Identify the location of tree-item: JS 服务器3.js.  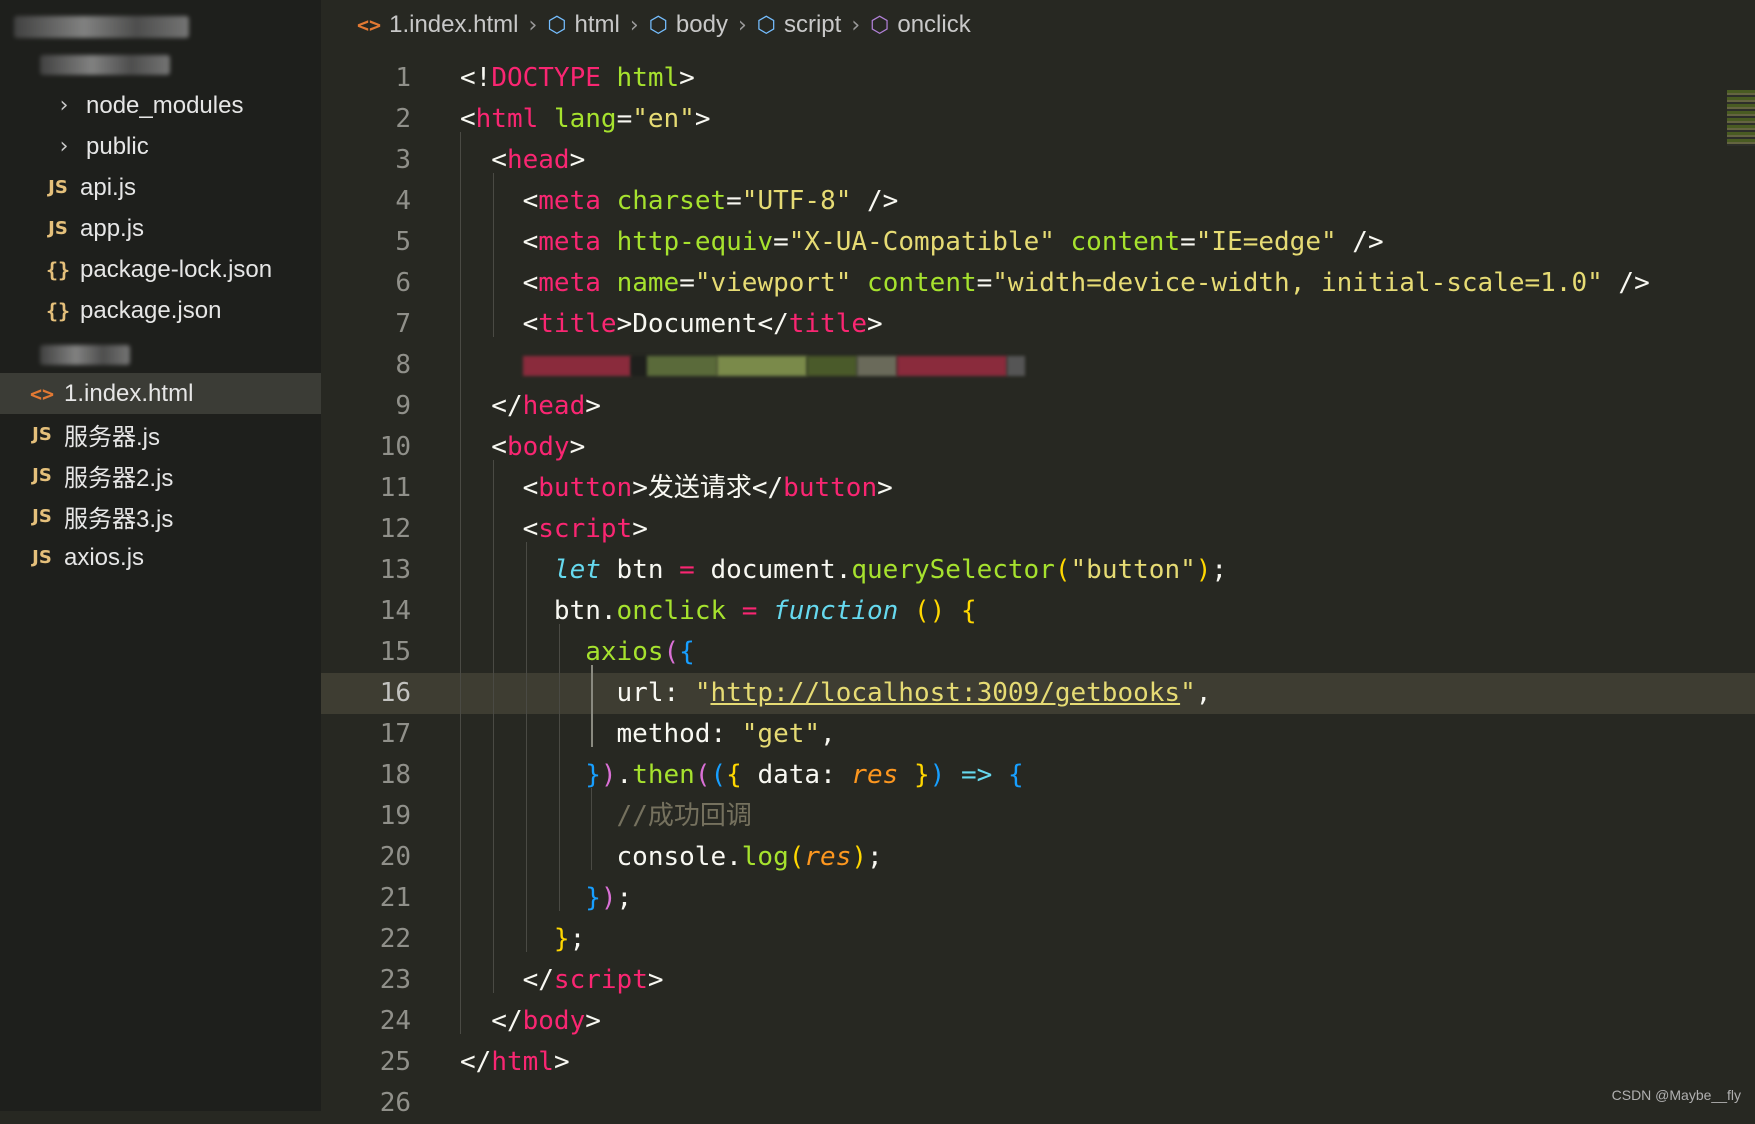
(160, 516).